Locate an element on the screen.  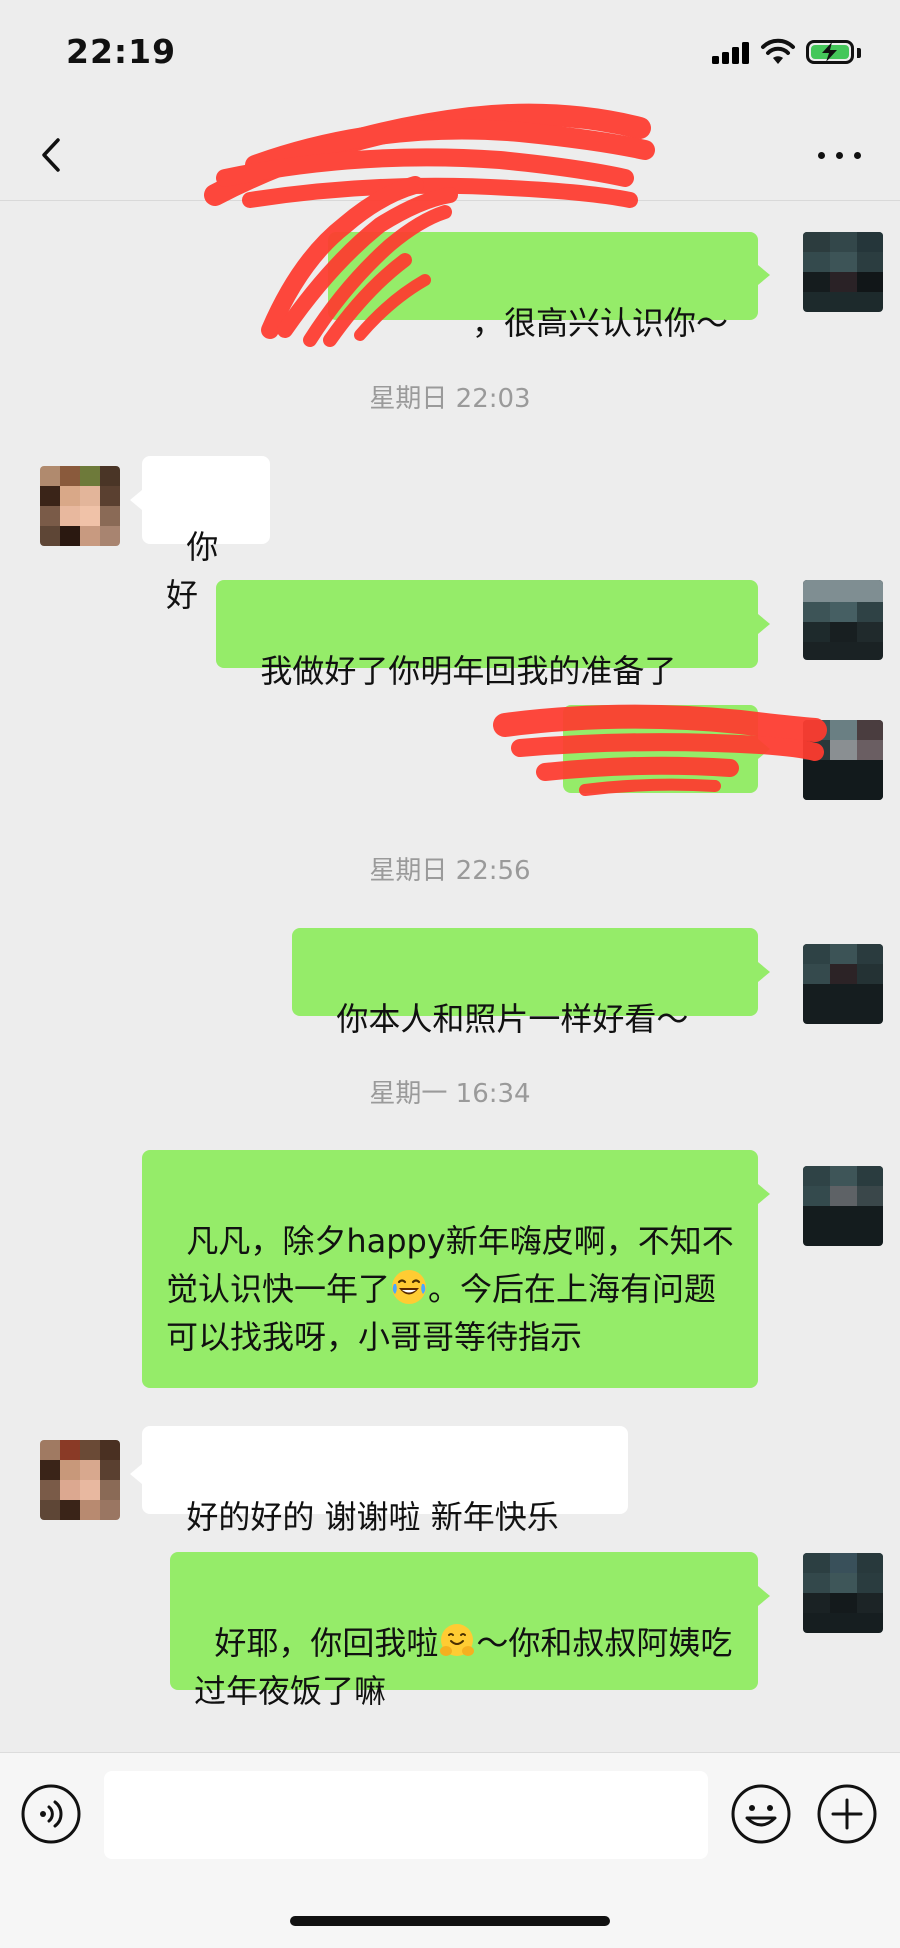
incoming-message: 你好 is located at coordinates (206, 535).